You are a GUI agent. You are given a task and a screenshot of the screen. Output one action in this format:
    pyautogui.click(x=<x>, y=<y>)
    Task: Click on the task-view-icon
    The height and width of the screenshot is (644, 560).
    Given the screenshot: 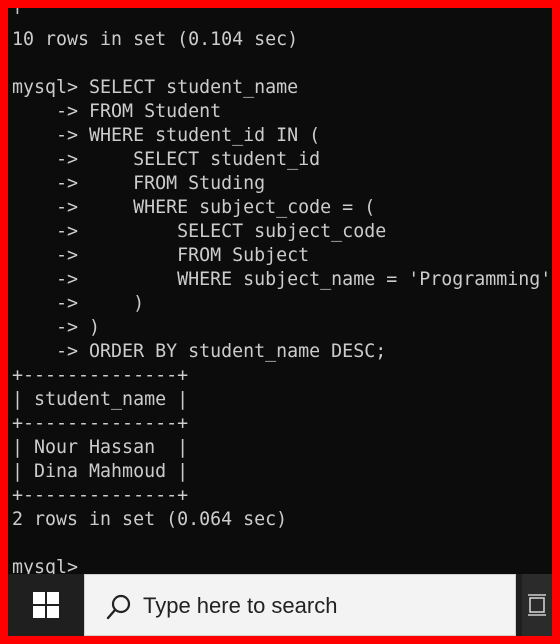 What is the action you would take?
    pyautogui.click(x=537, y=605)
    